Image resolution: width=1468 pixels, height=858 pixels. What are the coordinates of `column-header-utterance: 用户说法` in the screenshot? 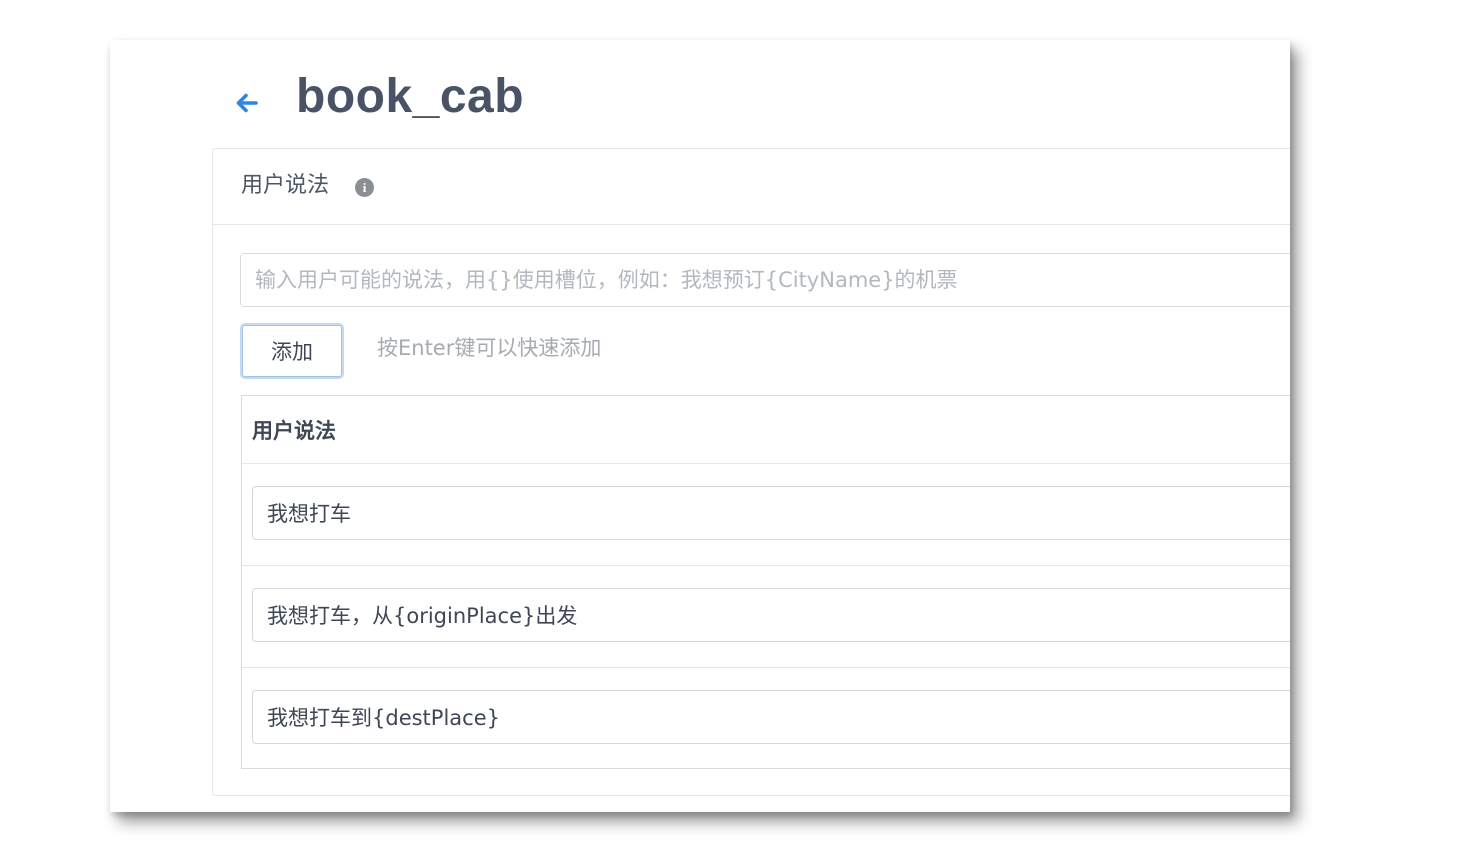 It's located at (294, 431).